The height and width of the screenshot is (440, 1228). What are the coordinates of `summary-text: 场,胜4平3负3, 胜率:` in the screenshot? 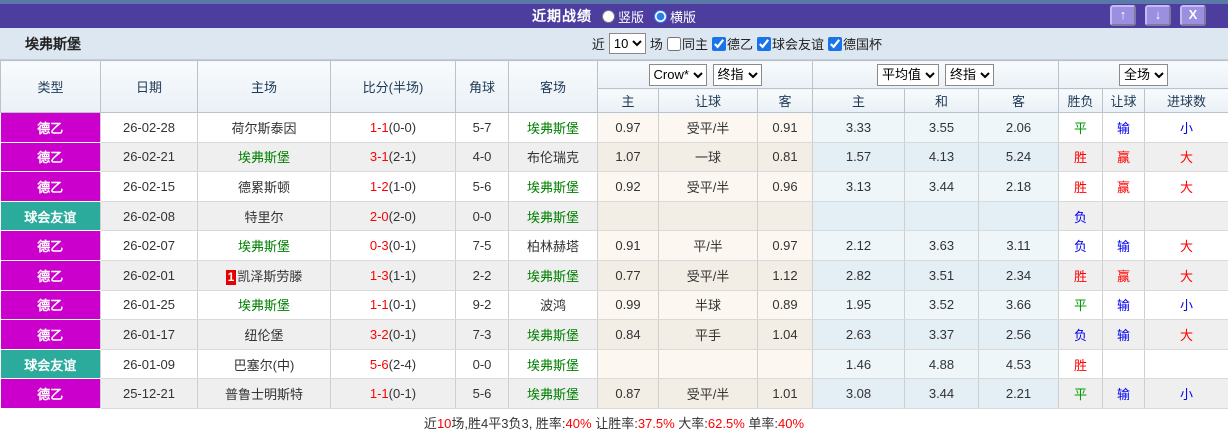 It's located at (508, 423).